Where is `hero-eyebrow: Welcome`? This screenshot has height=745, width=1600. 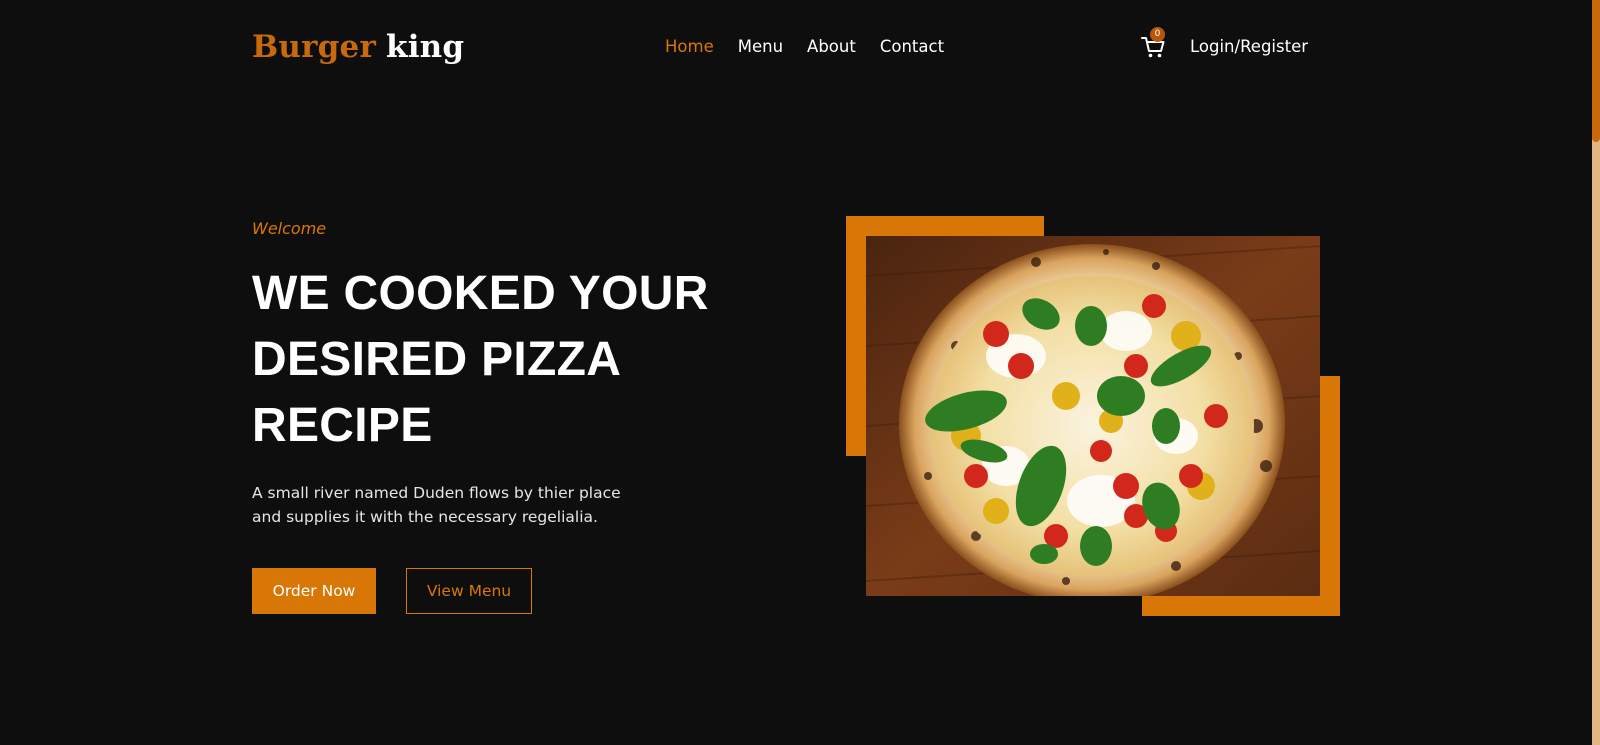
hero-eyebrow: Welcome is located at coordinates (289, 228).